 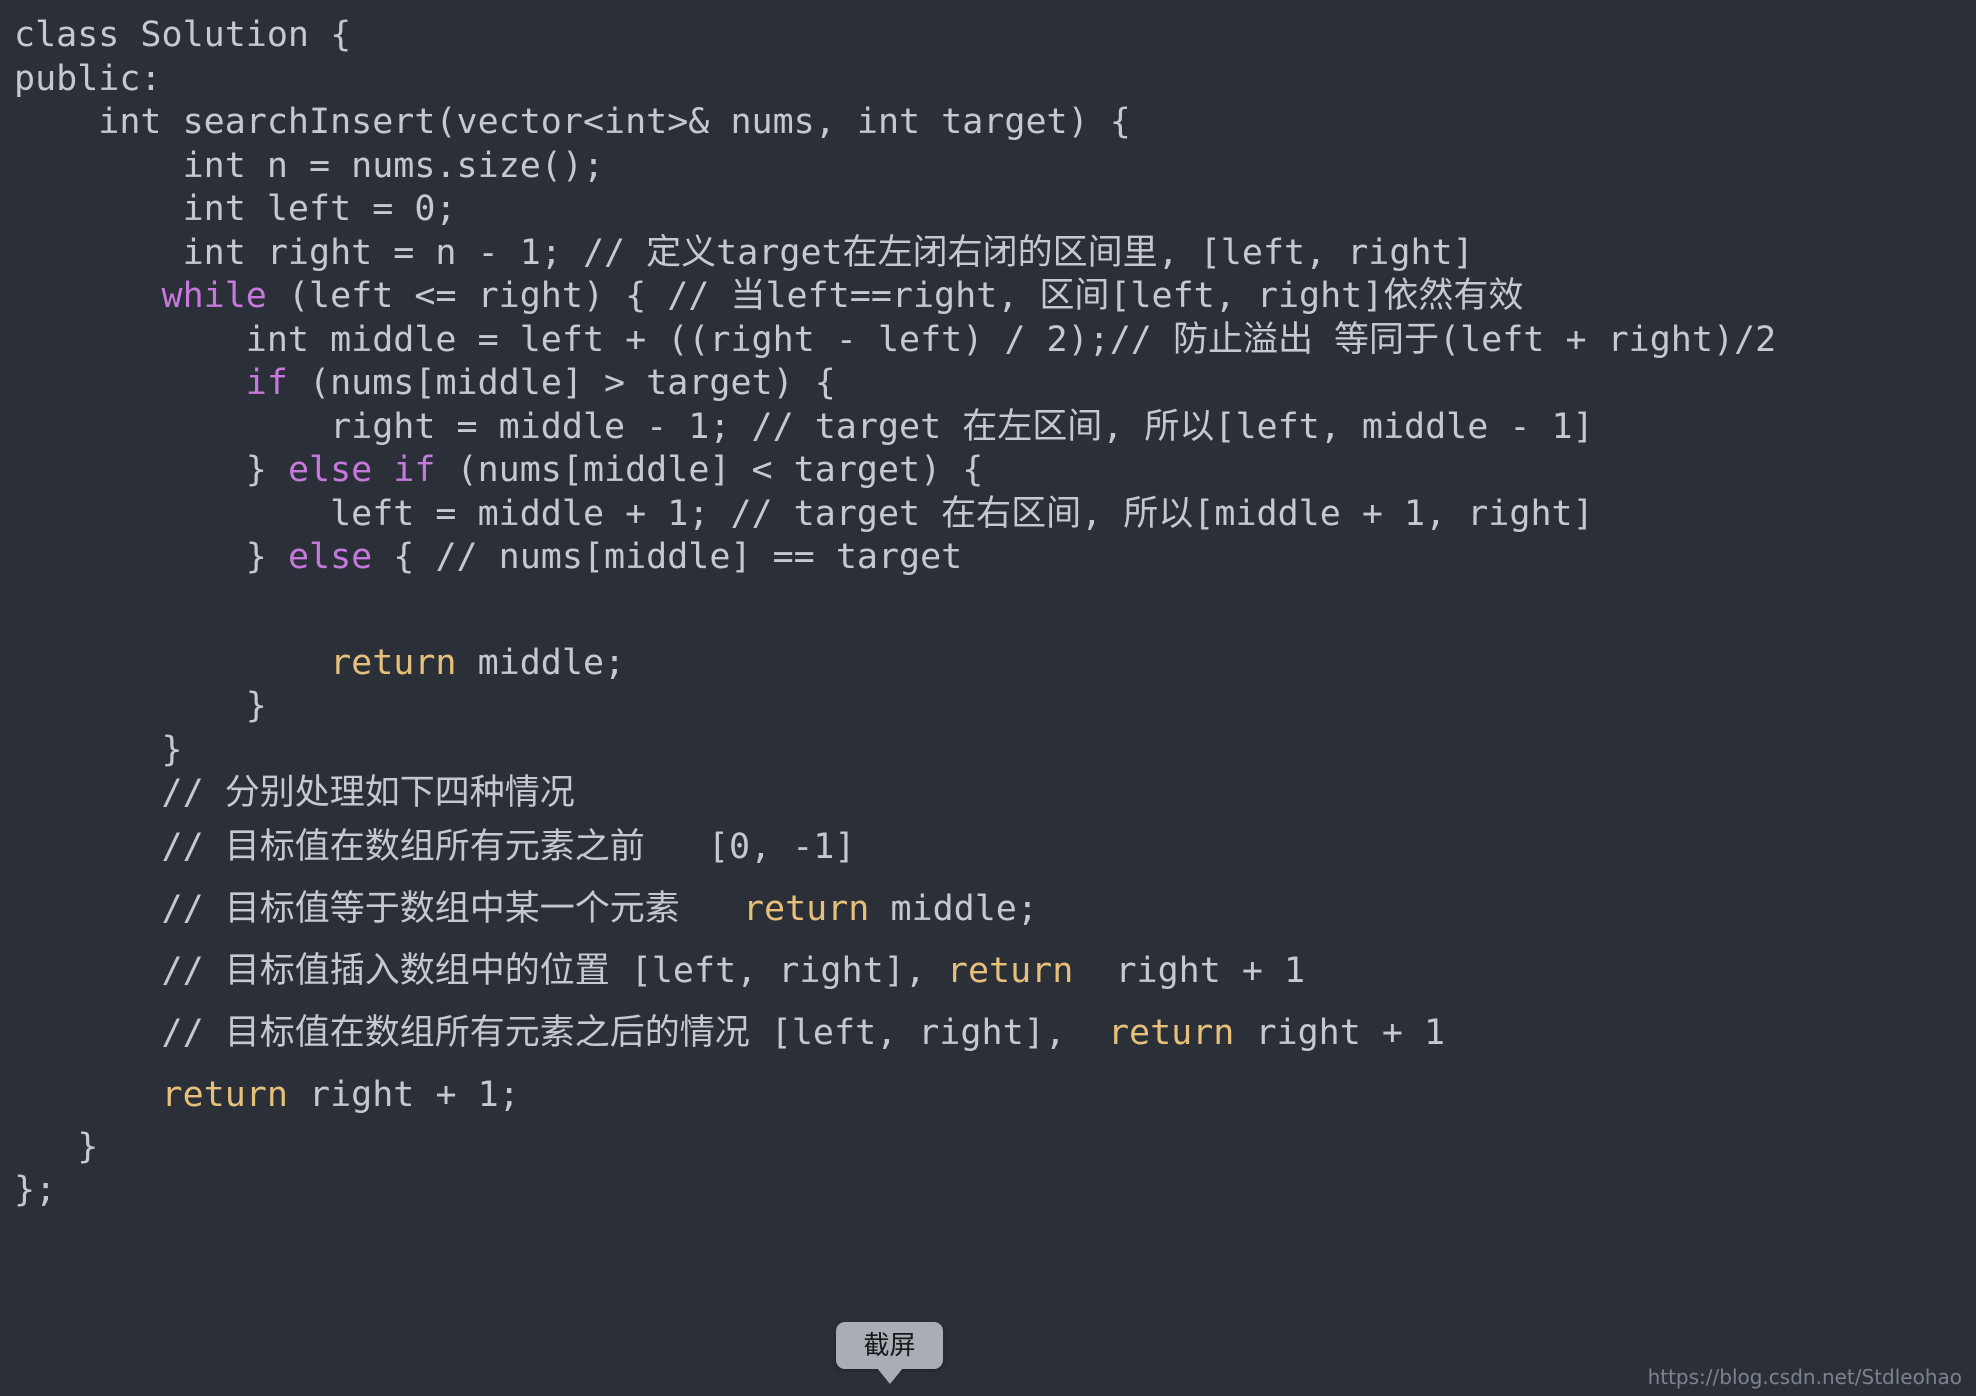 What do you see at coordinates (709, 470) in the screenshot?
I see `code-token-plain: (nums[middle] < target) {` at bounding box center [709, 470].